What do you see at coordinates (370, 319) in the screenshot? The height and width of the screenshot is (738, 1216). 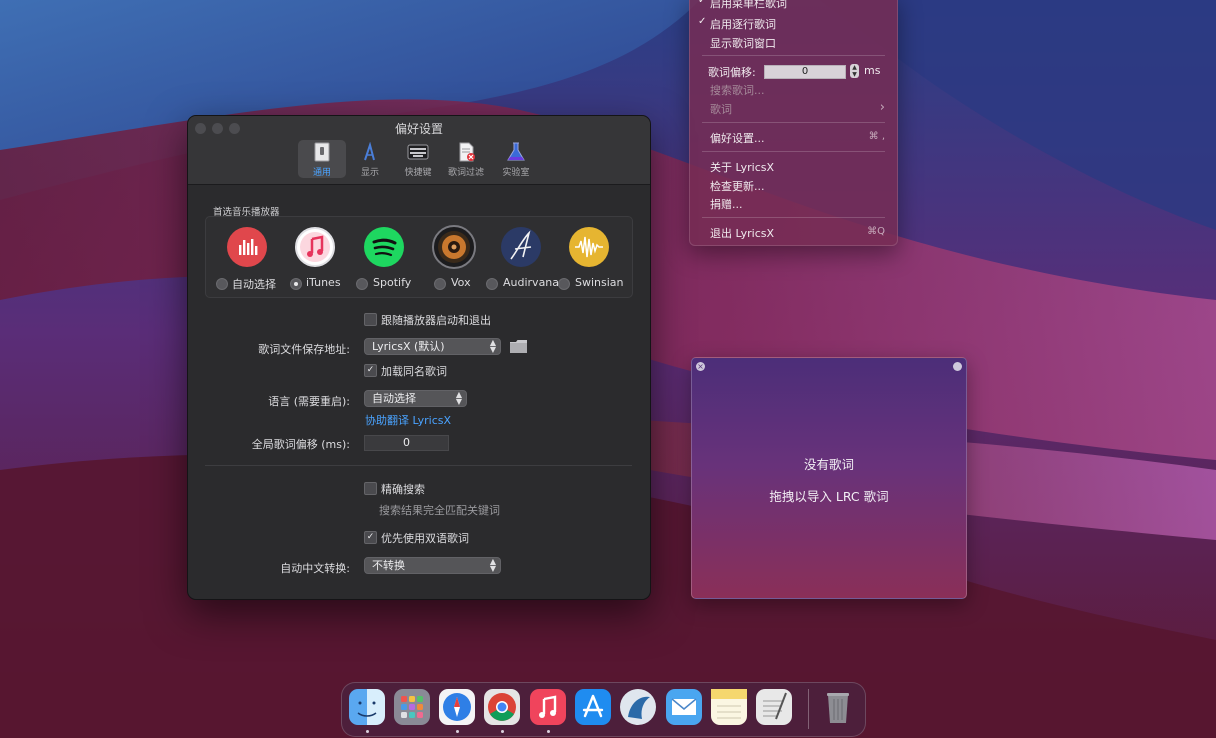 I see `launch-with-player-checkbox` at bounding box center [370, 319].